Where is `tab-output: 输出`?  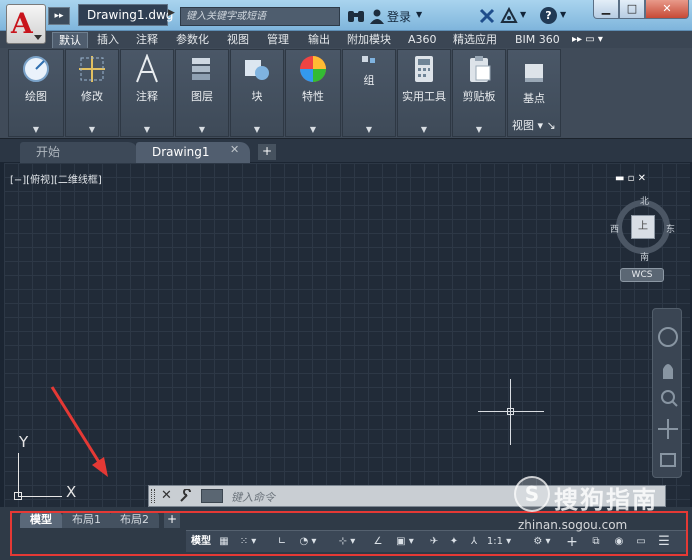 tab-output: 输出 is located at coordinates (319, 40).